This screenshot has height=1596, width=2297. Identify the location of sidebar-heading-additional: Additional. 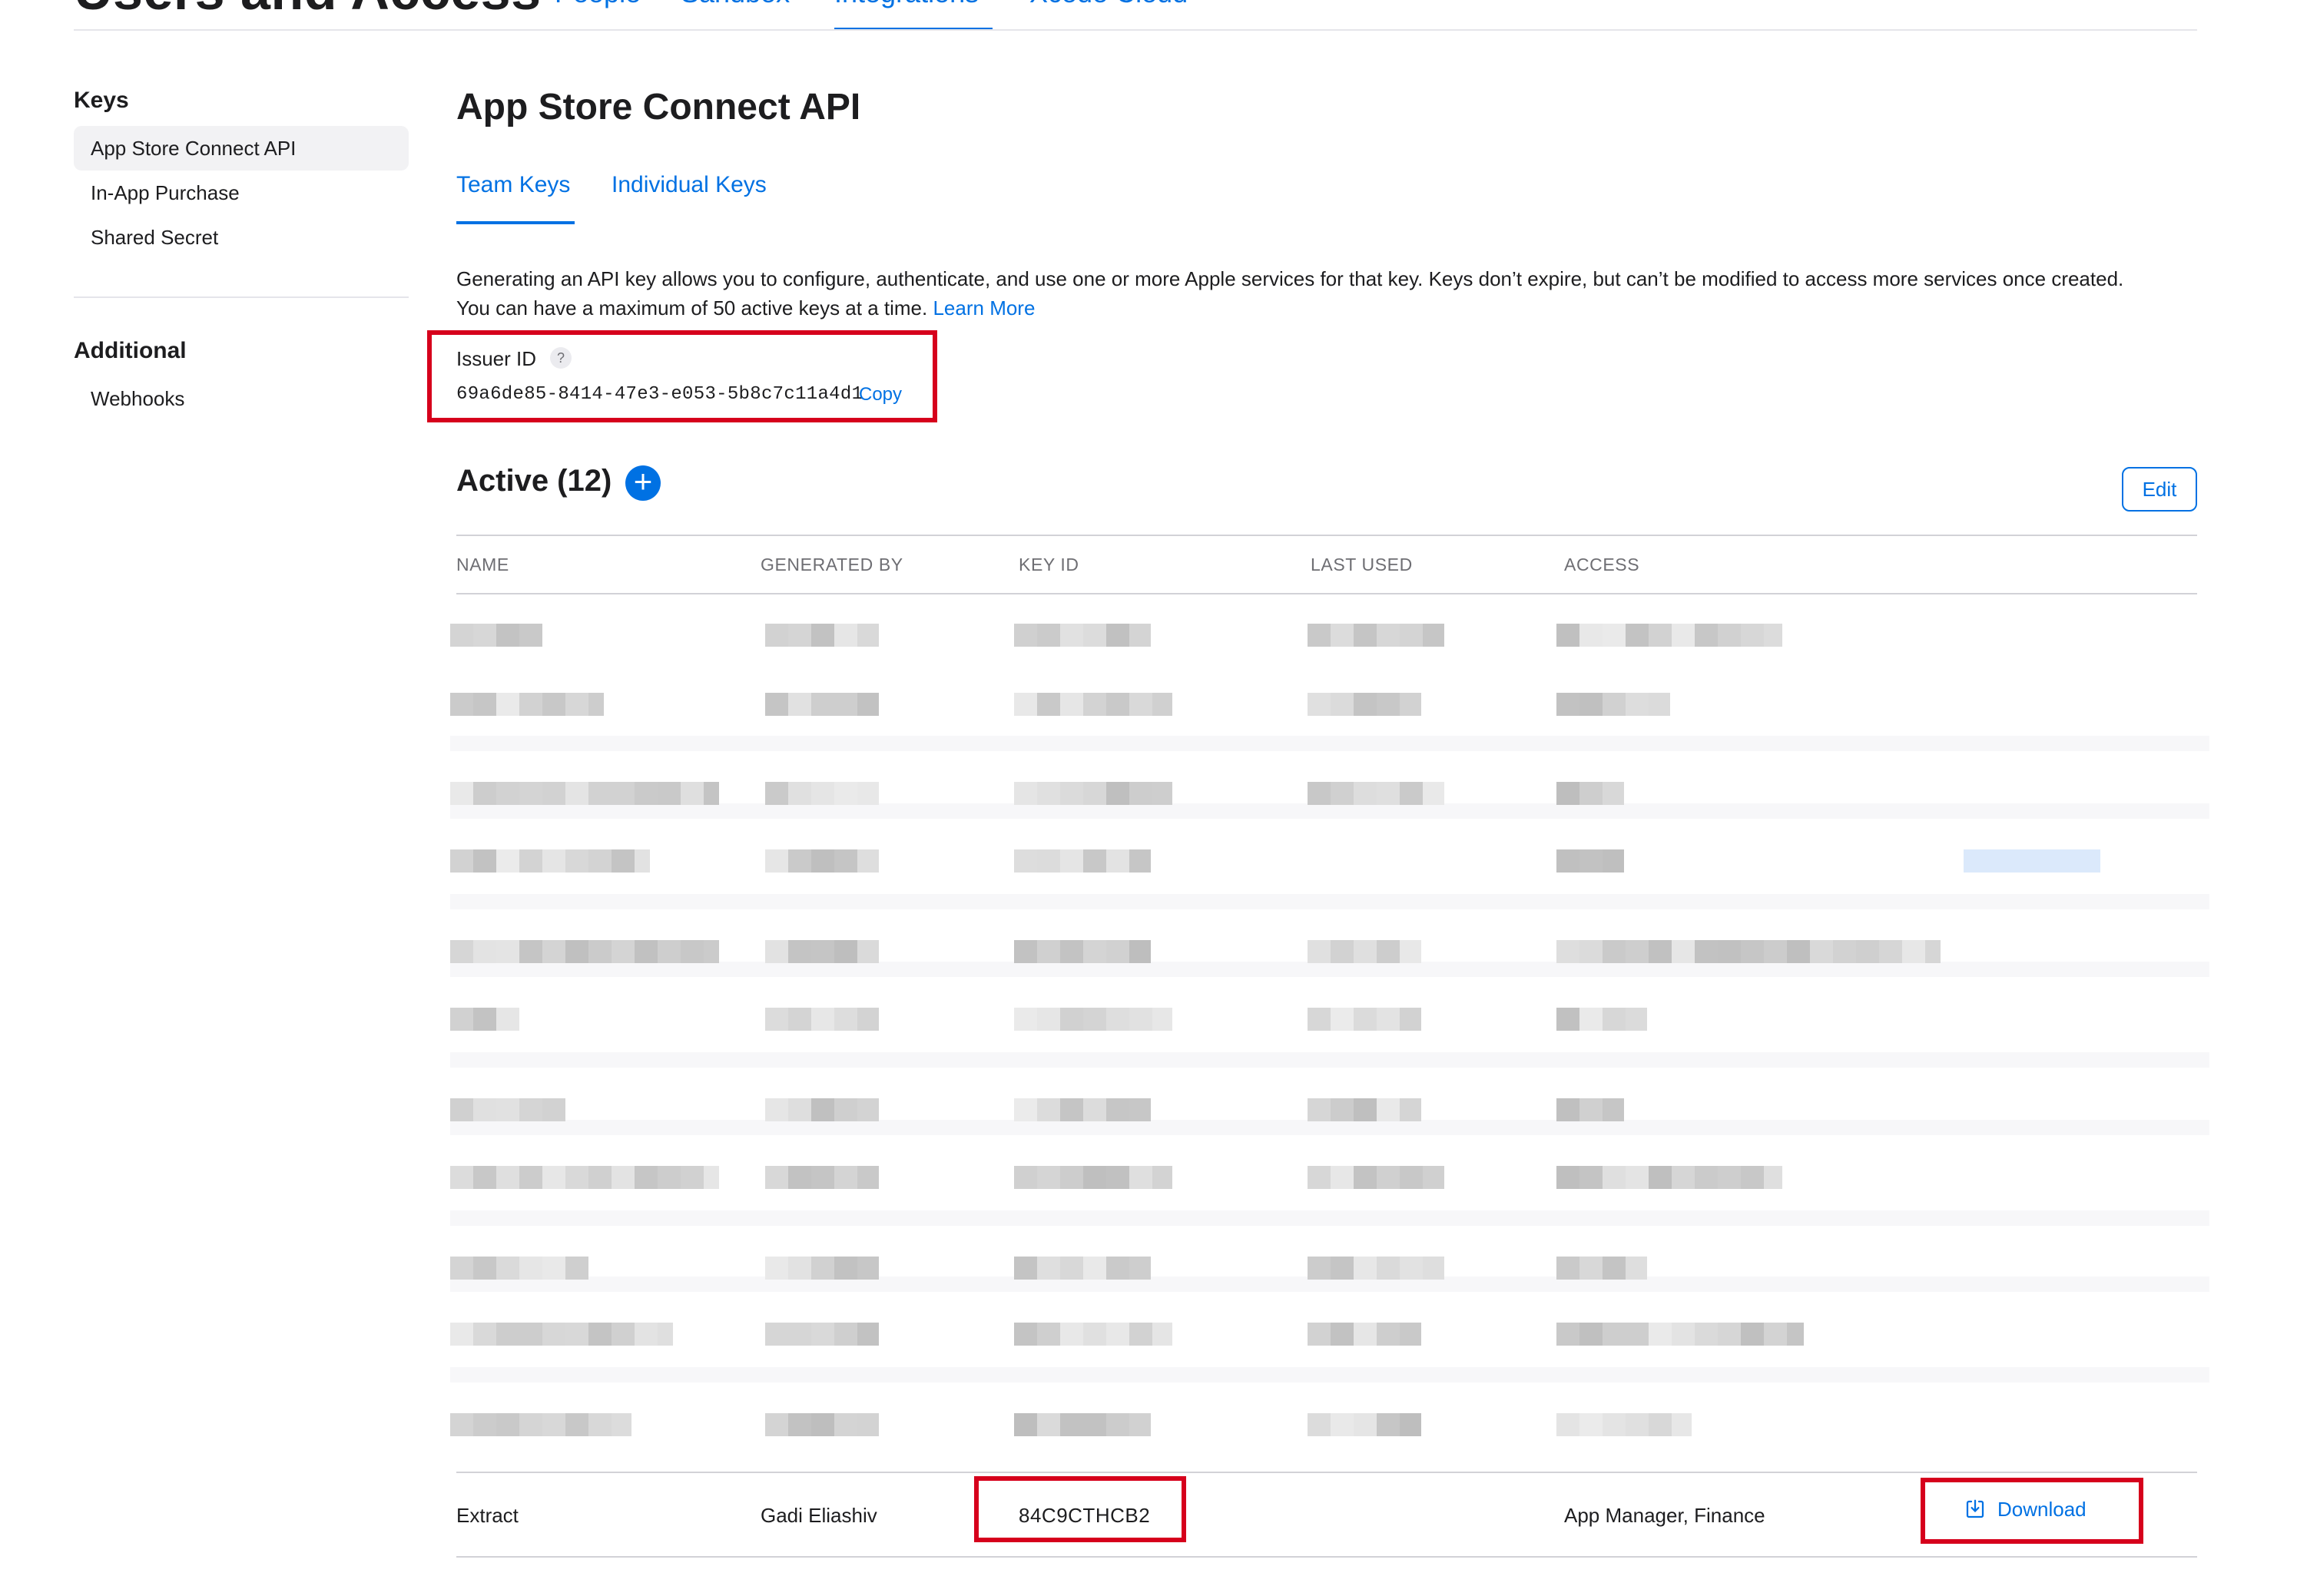
(130, 350).